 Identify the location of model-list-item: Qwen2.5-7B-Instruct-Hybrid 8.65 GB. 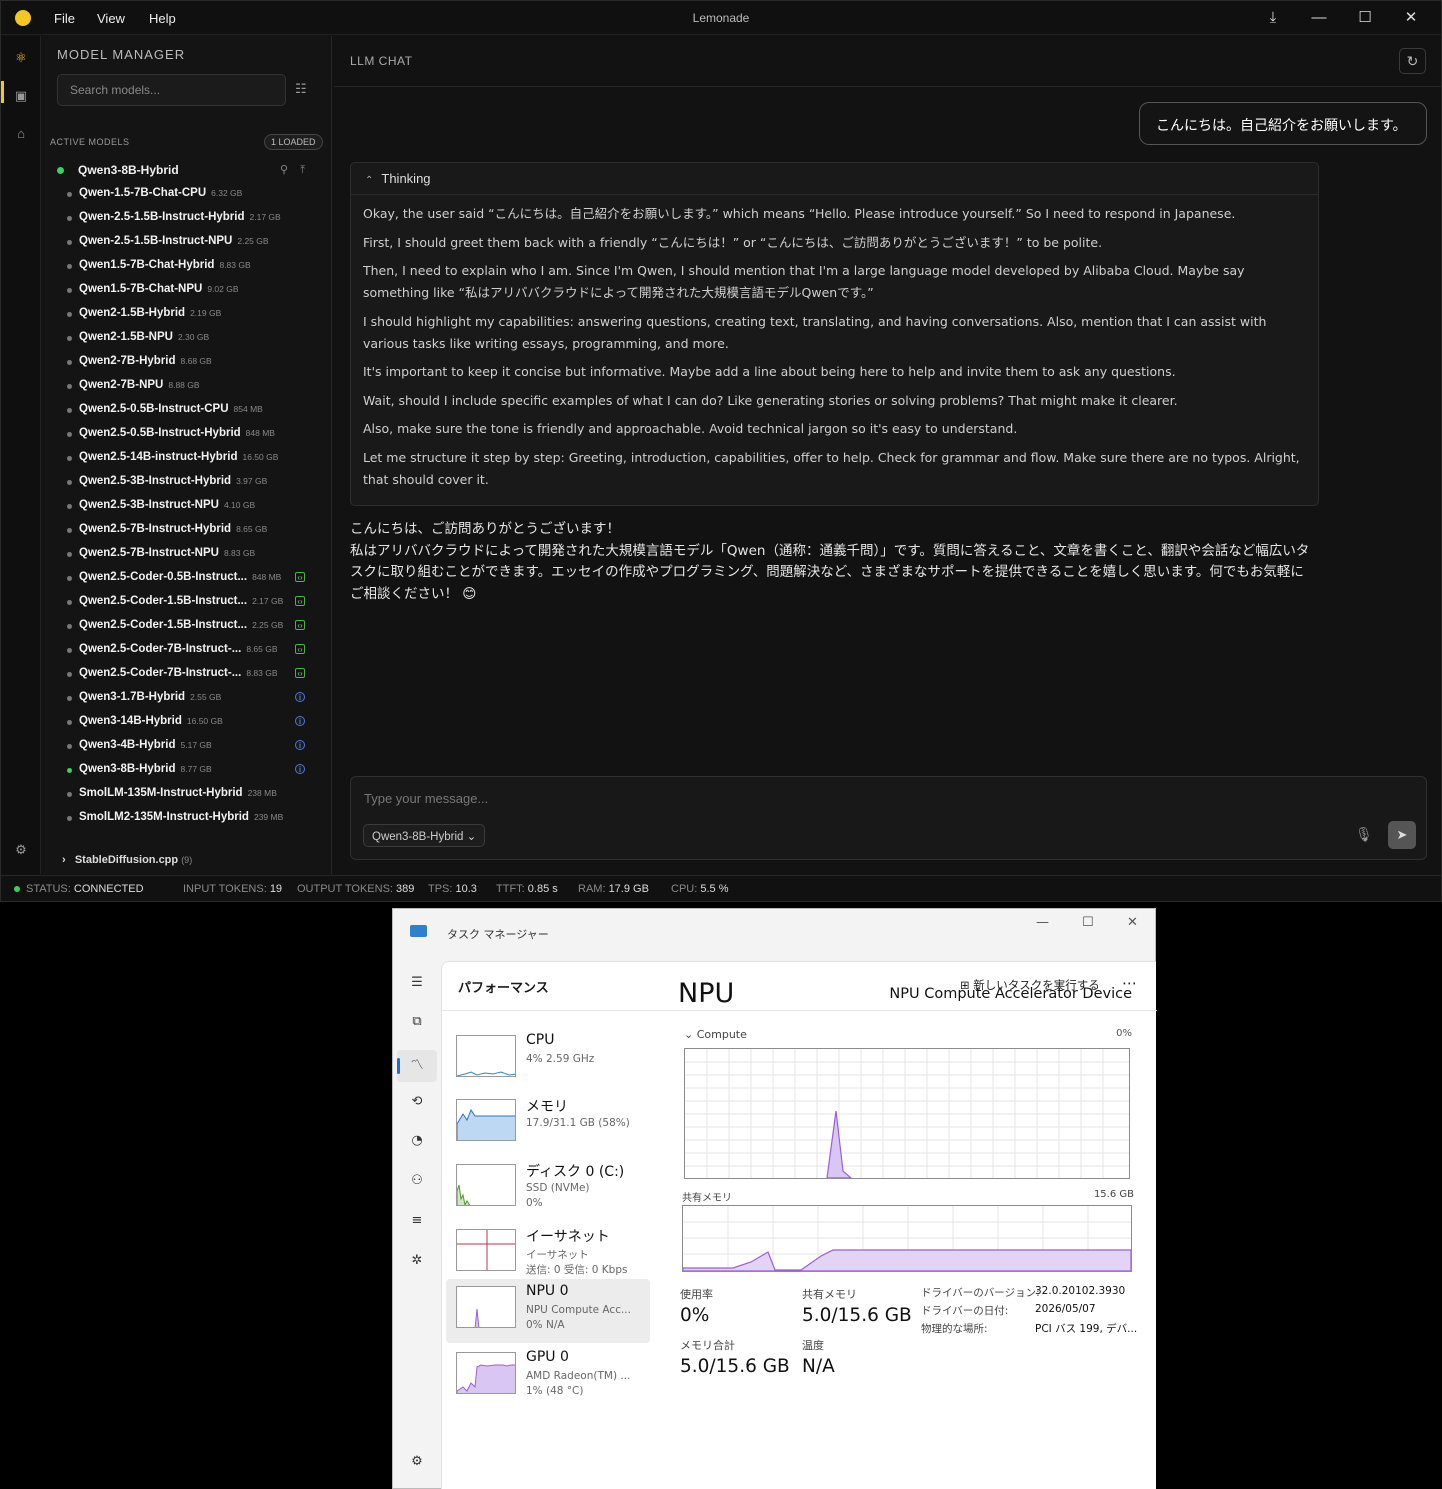
(187, 530).